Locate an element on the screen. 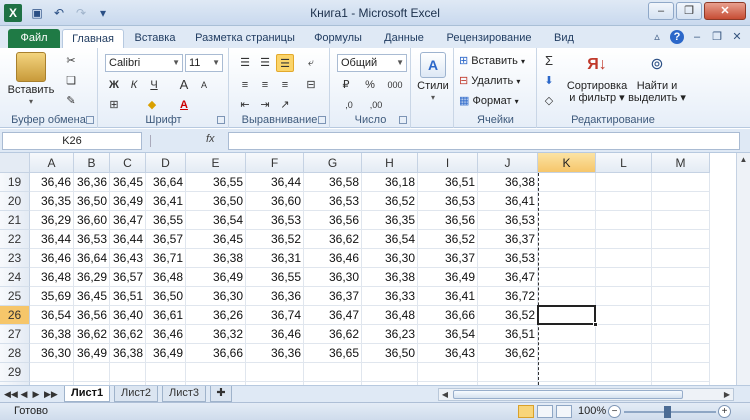 The height and width of the screenshot is (420, 750). number-format-select: Общий ▼ is located at coordinates (372, 63).